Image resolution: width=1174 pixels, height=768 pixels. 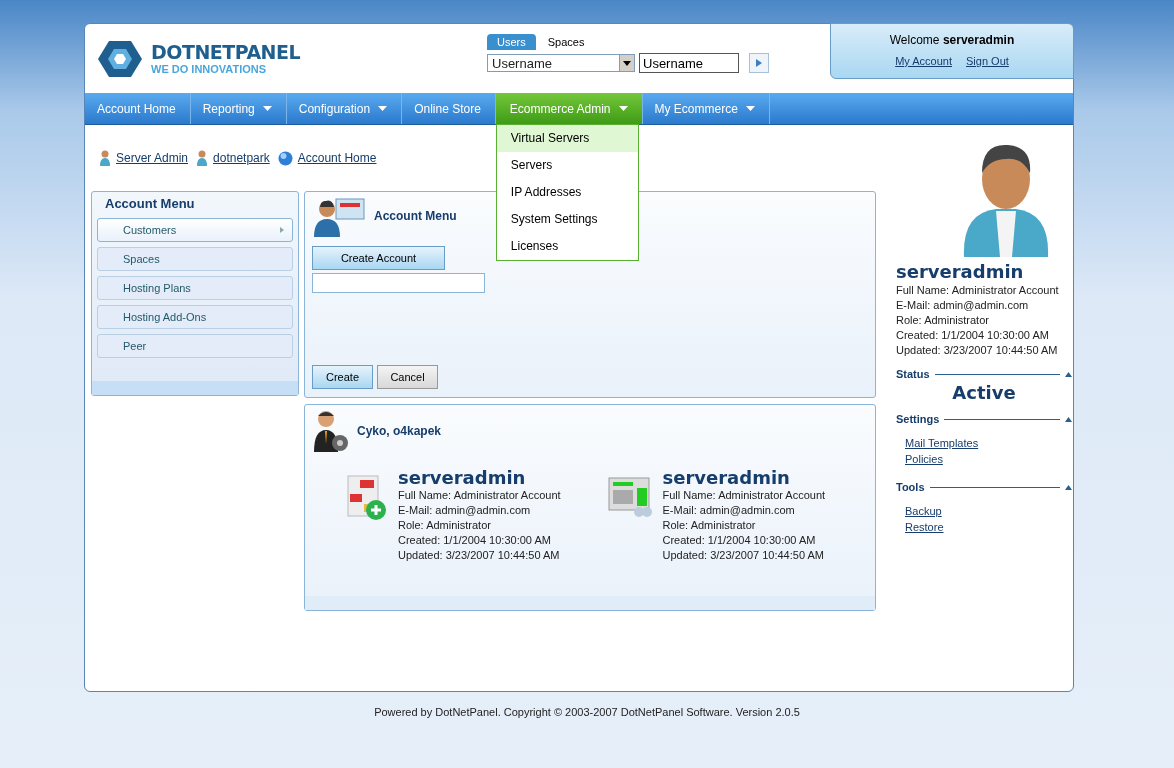 What do you see at coordinates (952, 40) in the screenshot?
I see `welcome-text: Welcome serveradmin` at bounding box center [952, 40].